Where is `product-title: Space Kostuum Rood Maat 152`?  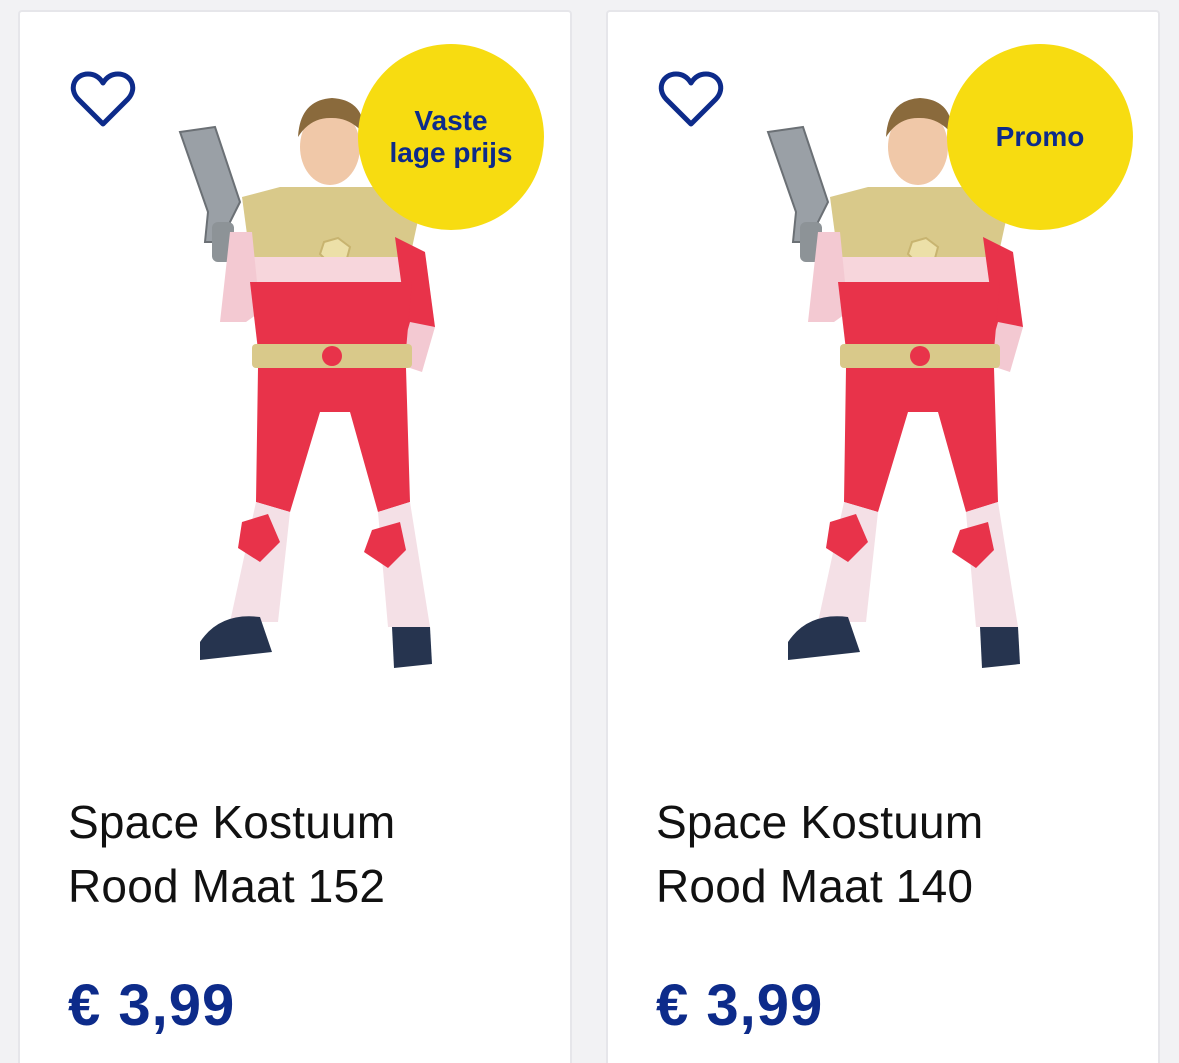 product-title: Space Kostuum Rood Maat 152 is located at coordinates (303, 854).